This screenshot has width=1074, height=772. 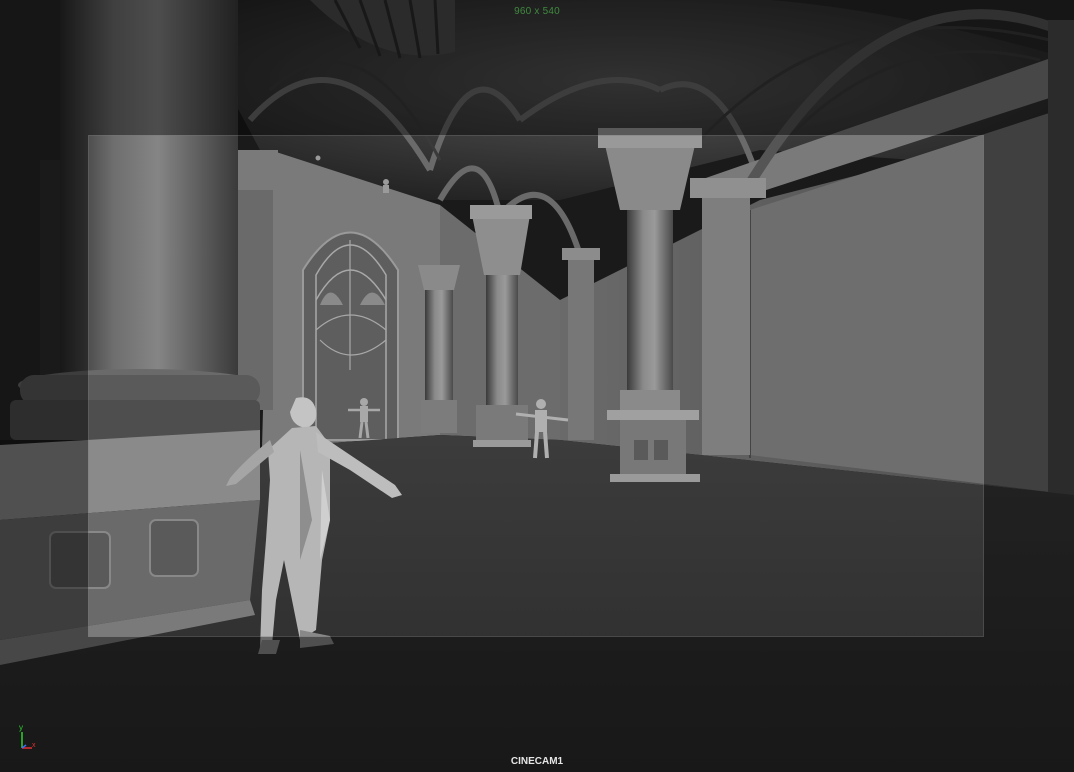 What do you see at coordinates (21, 727) in the screenshot?
I see `axis-y-label: y` at bounding box center [21, 727].